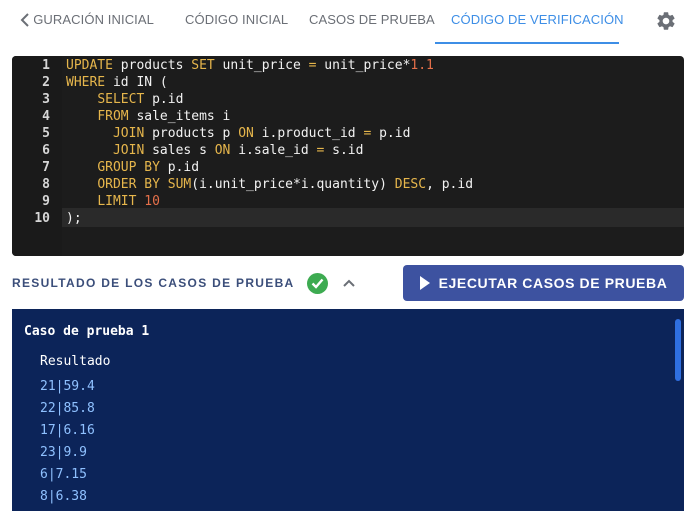 The image size is (696, 523). What do you see at coordinates (128, 167) in the screenshot?
I see `code-token: GROUP BY` at bounding box center [128, 167].